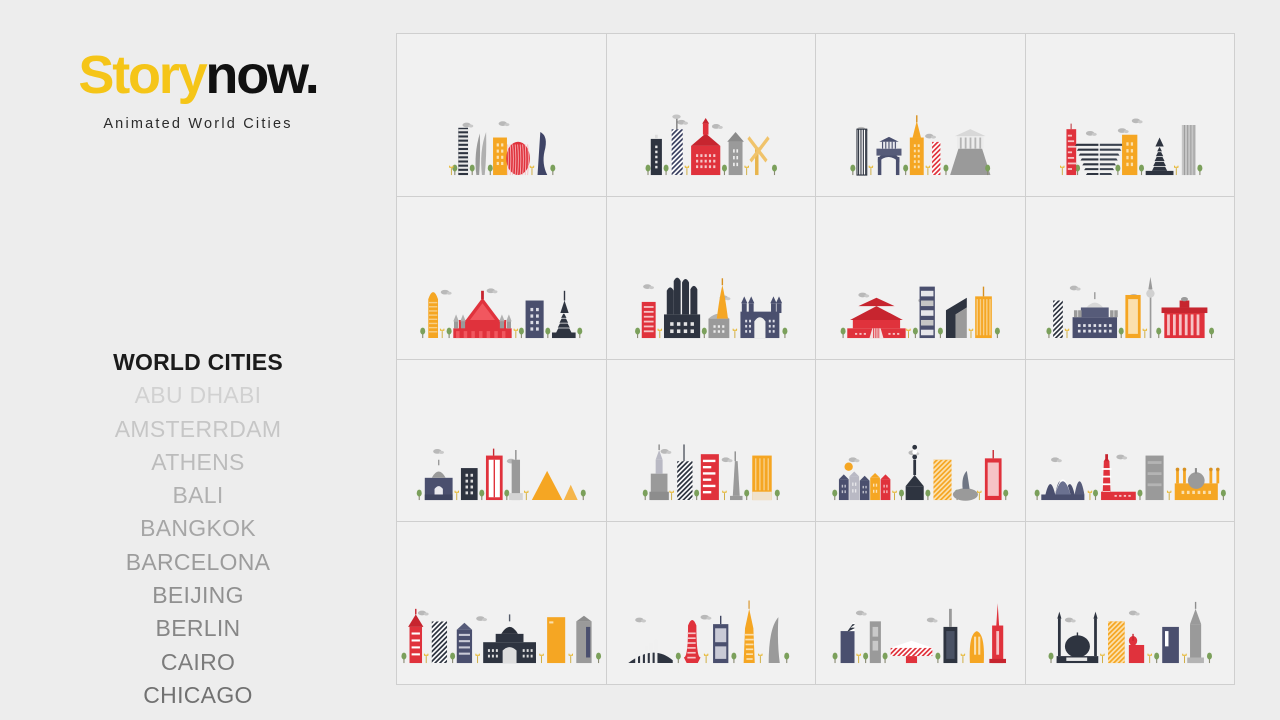  I want to click on logo-now-text: now., so click(262, 75).